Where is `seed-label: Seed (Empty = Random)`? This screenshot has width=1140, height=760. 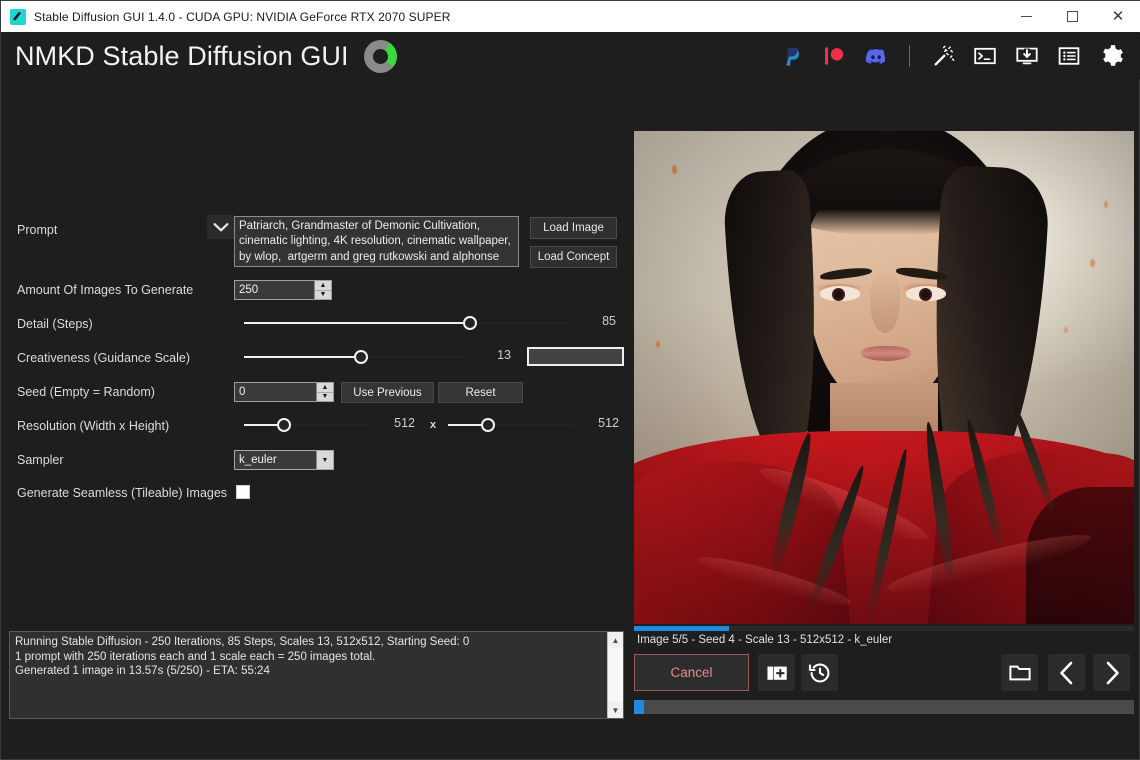 seed-label: Seed (Empty = Random) is located at coordinates (86, 392).